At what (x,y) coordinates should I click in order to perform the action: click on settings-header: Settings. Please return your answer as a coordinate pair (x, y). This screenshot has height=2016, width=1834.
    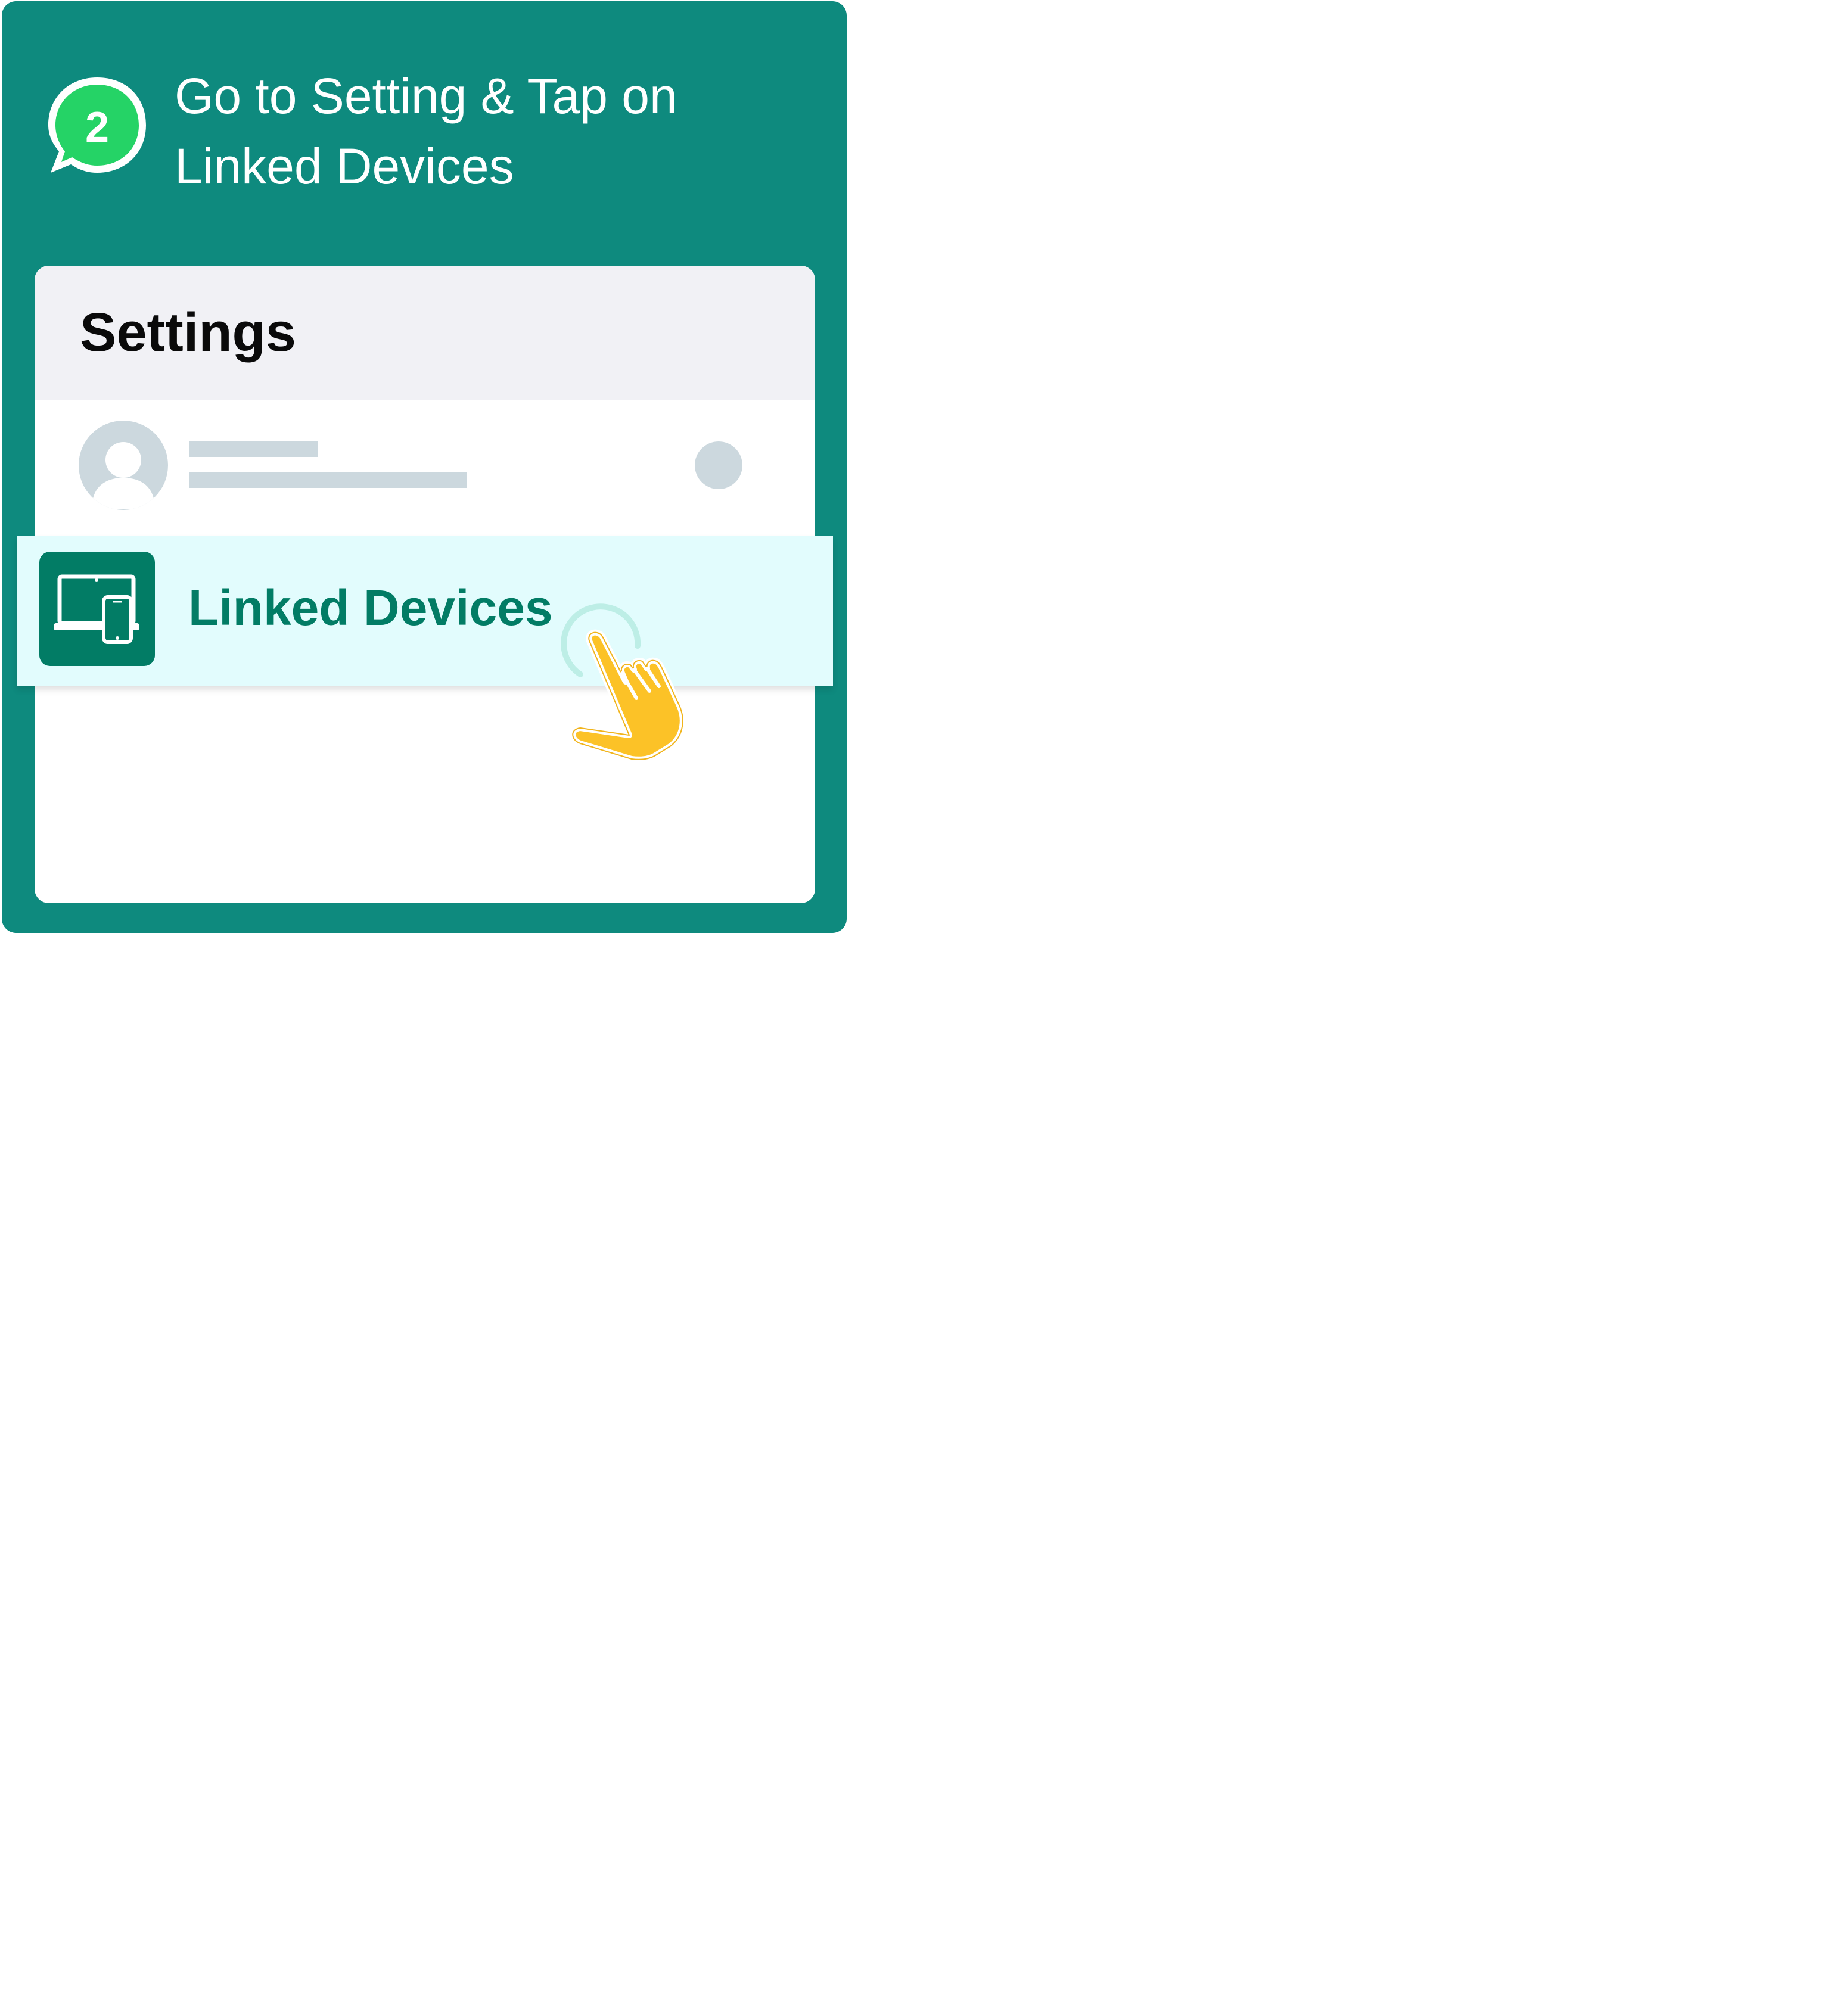
    Looking at the image, I should click on (425, 333).